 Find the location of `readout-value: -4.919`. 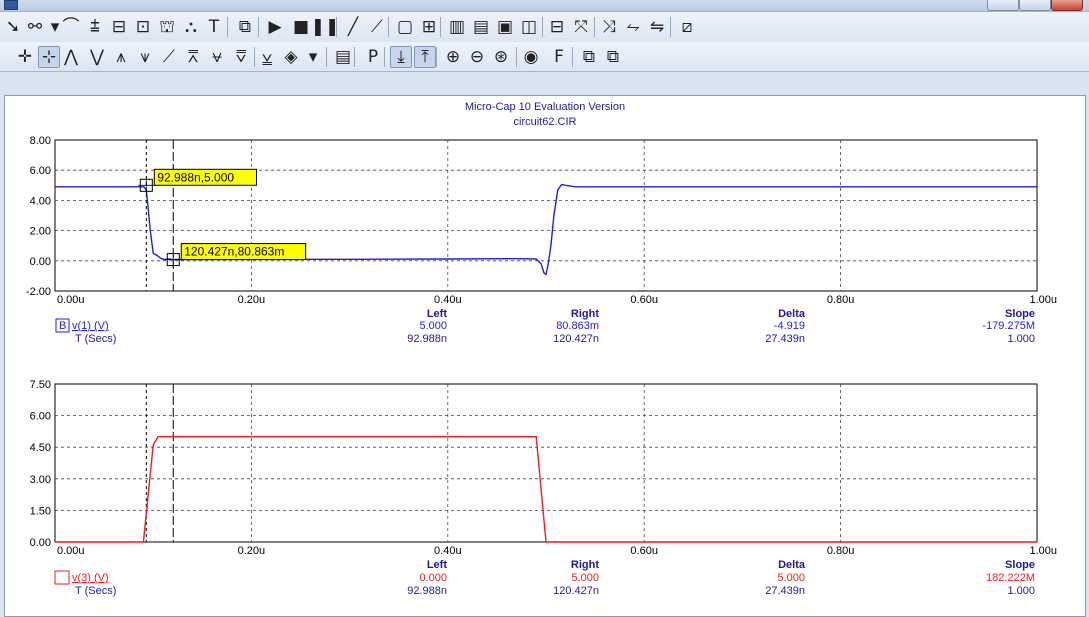

readout-value: -4.919 is located at coordinates (789, 326).